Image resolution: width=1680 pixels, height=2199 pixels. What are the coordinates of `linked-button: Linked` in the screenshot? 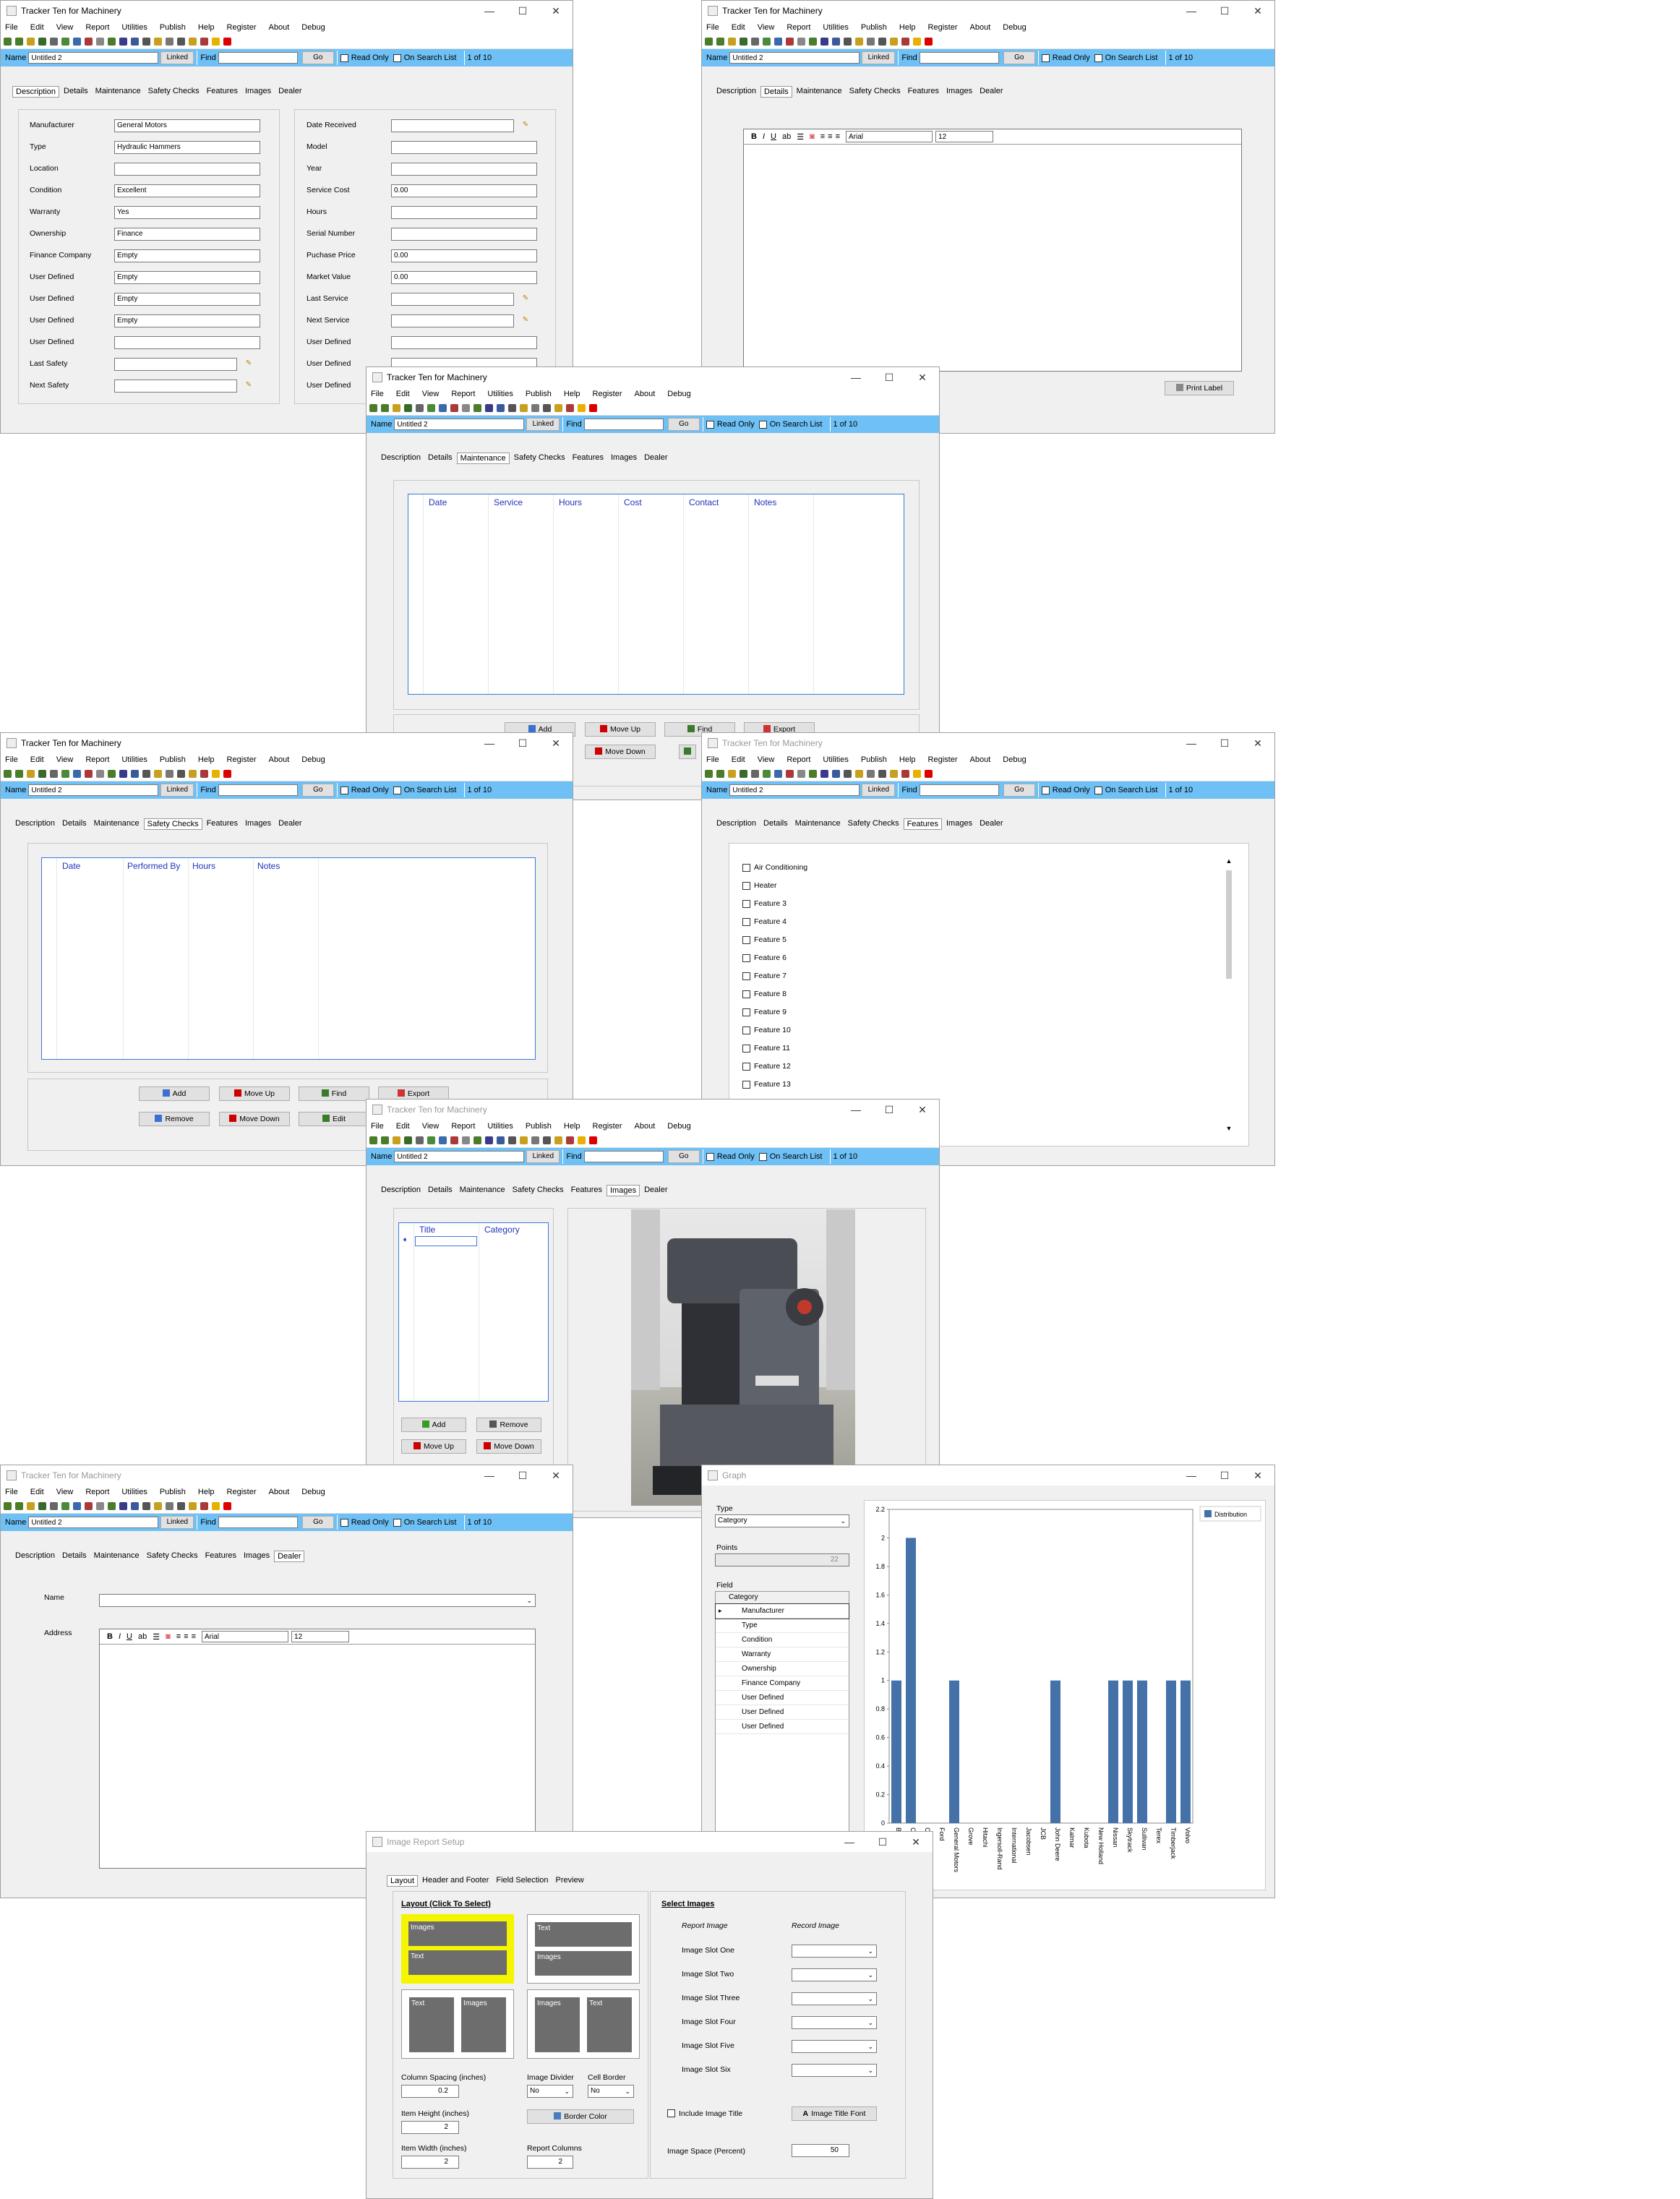 It's located at (543, 425).